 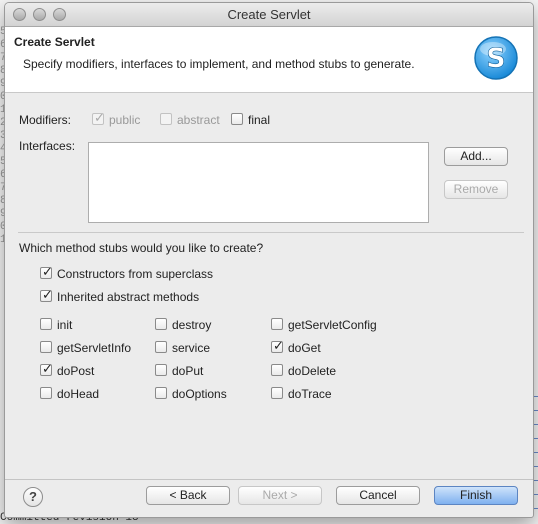 What do you see at coordinates (135, 274) in the screenshot?
I see `constructors-label: Constructors from superclass` at bounding box center [135, 274].